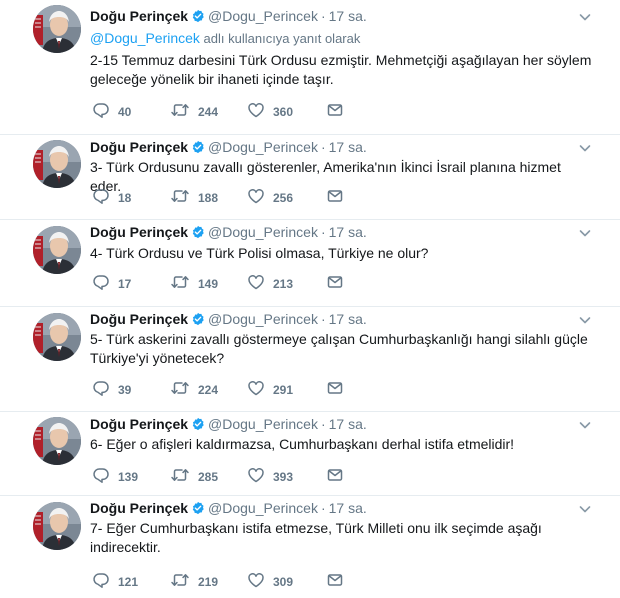 The image size is (620, 598). What do you see at coordinates (270, 282) in the screenshot?
I see `like-button: 213` at bounding box center [270, 282].